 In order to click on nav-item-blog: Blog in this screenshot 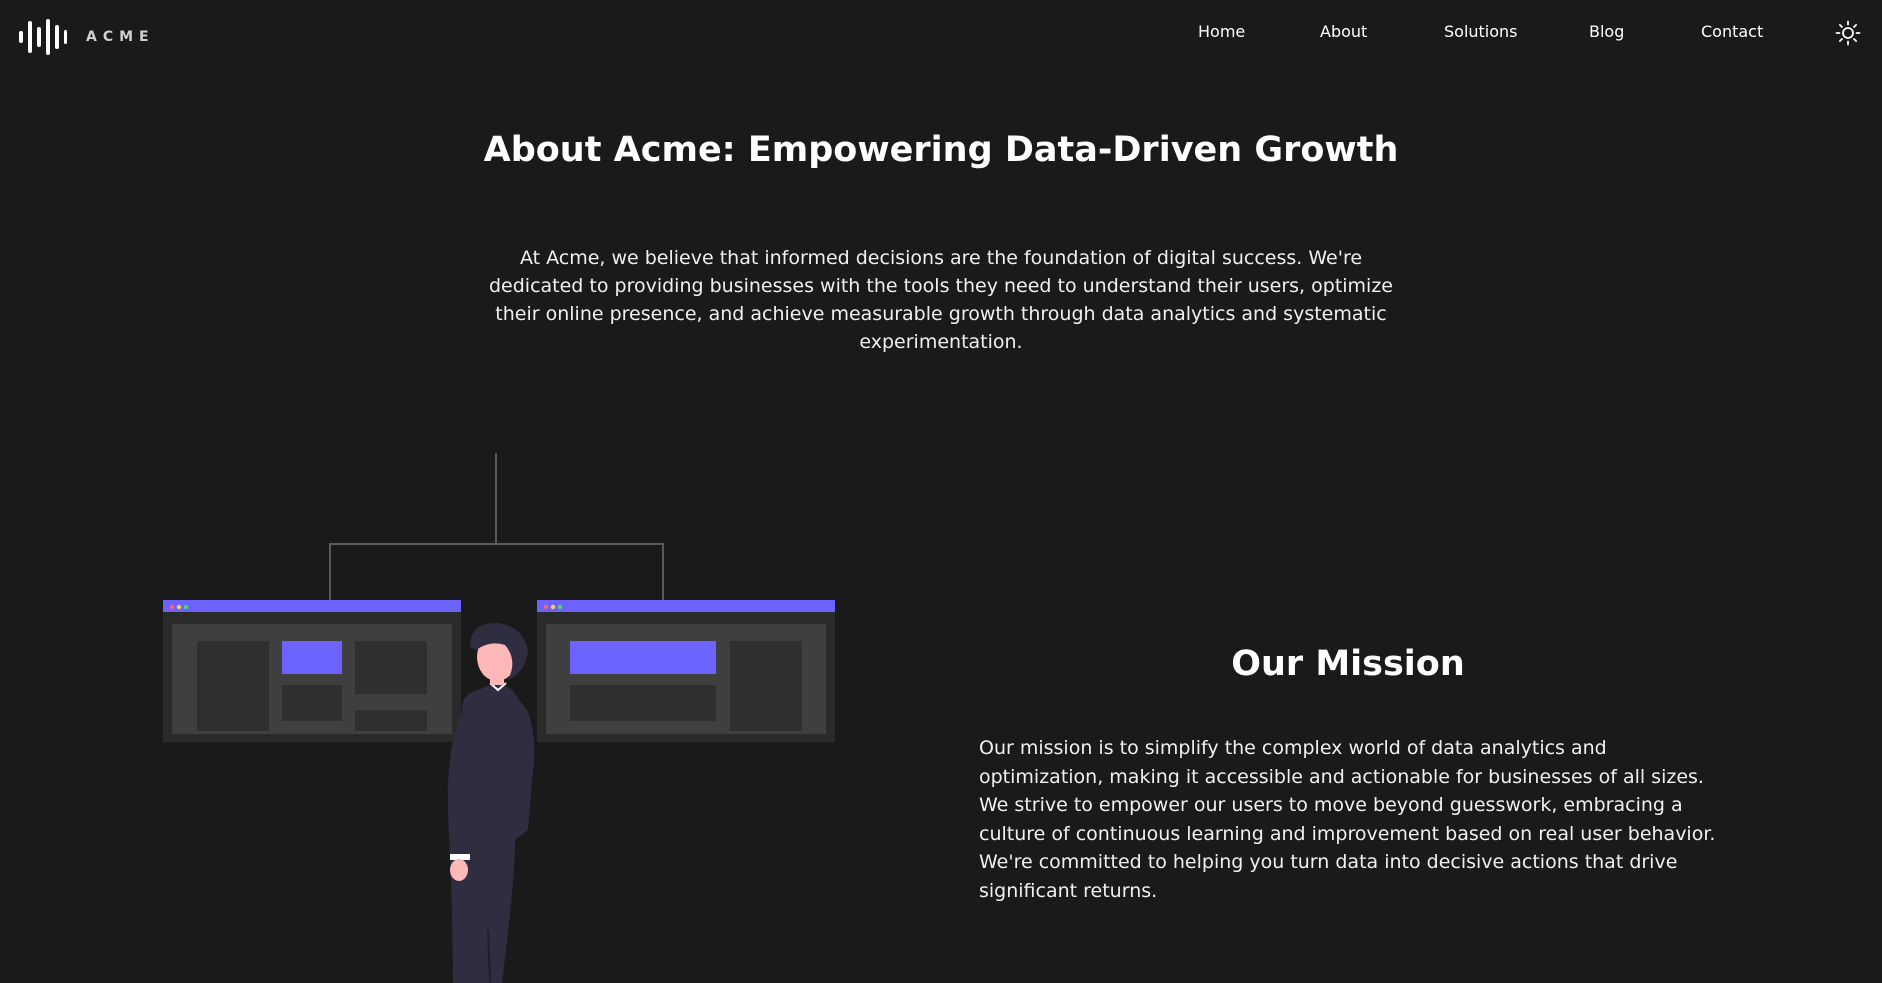, I will do `click(1606, 31)`.